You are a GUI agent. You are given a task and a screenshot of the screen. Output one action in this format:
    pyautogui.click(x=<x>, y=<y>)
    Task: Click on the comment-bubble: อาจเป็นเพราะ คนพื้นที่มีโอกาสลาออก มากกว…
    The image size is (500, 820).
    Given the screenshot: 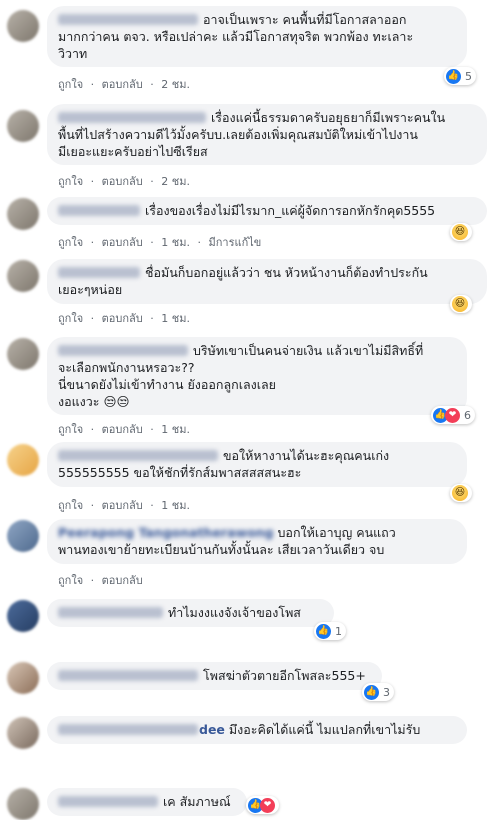 What is the action you would take?
    pyautogui.click(x=257, y=36)
    